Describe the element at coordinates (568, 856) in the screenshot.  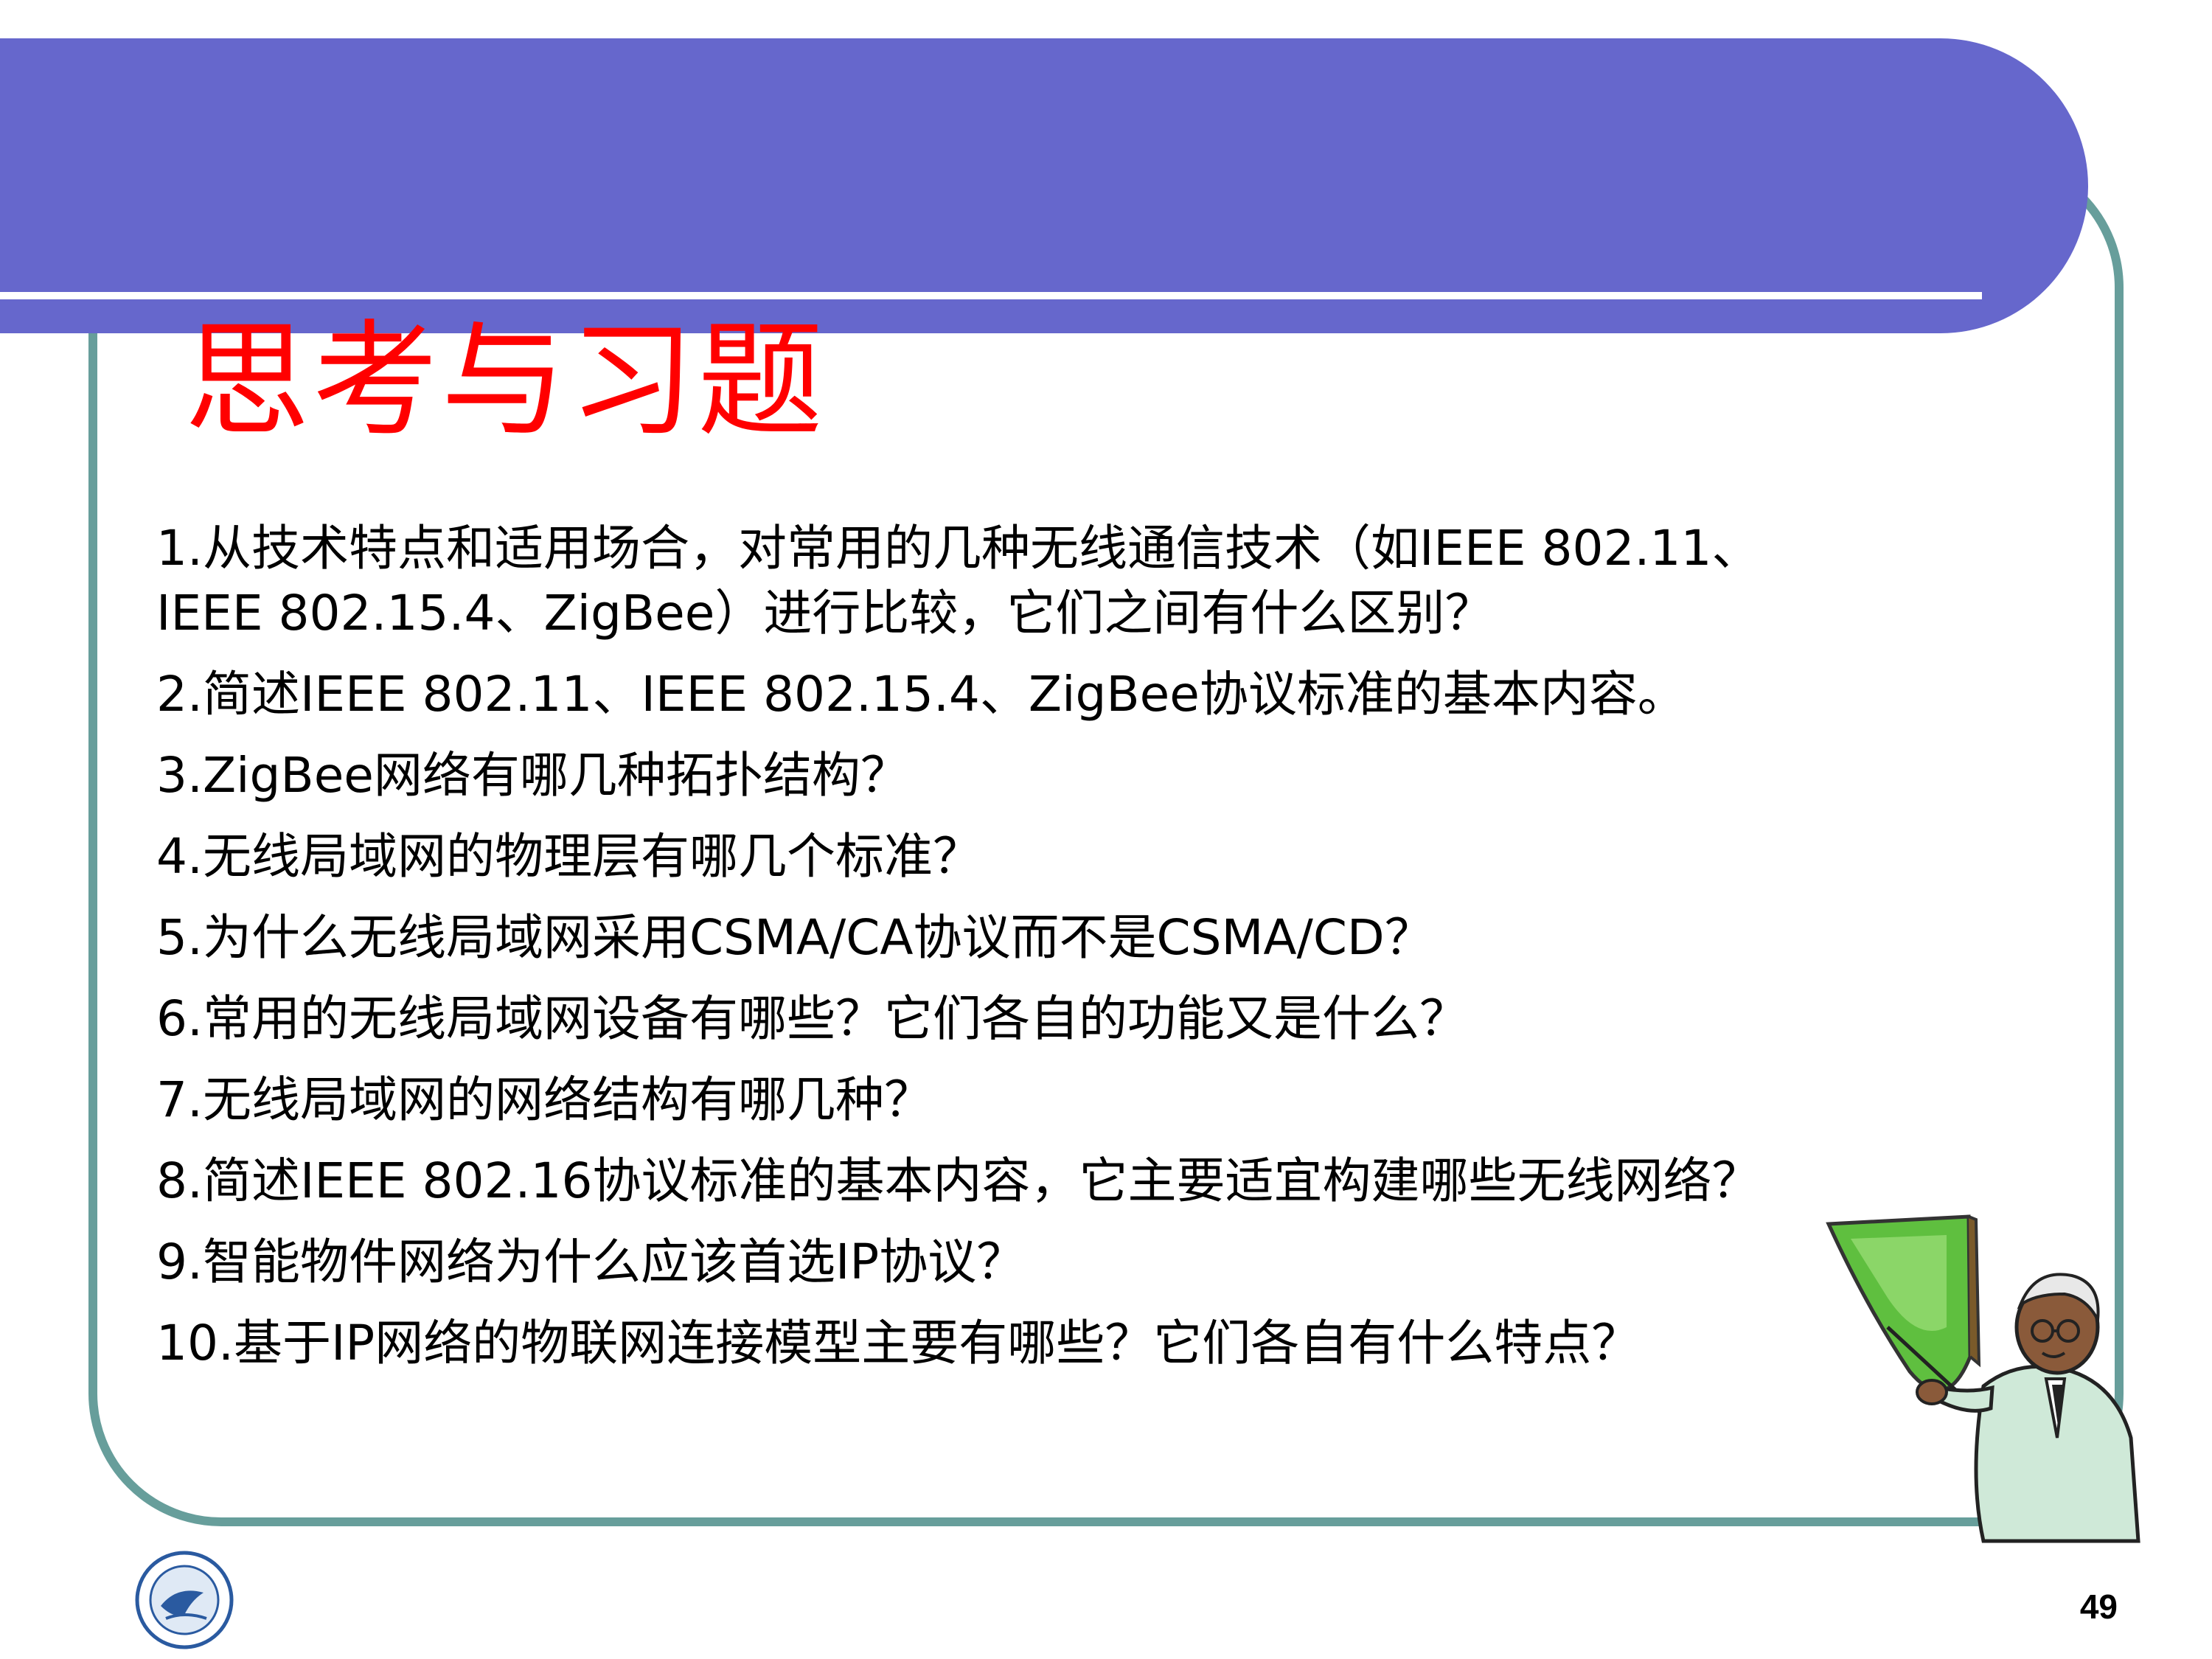
I see `question-item: 4.无线局域网的物理层有哪几个标准？` at that location.